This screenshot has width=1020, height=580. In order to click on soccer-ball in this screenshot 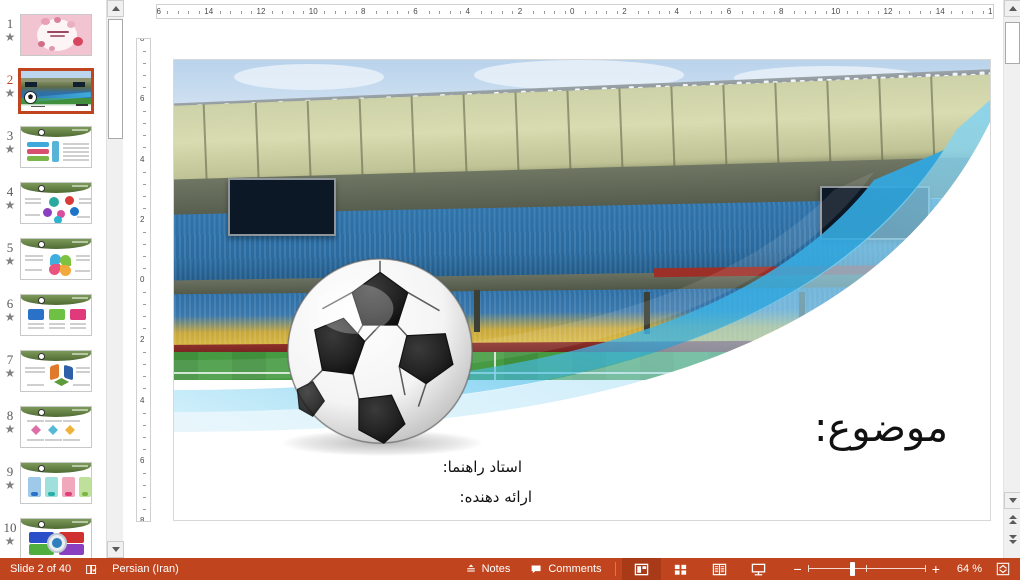, I will do `click(380, 351)`.